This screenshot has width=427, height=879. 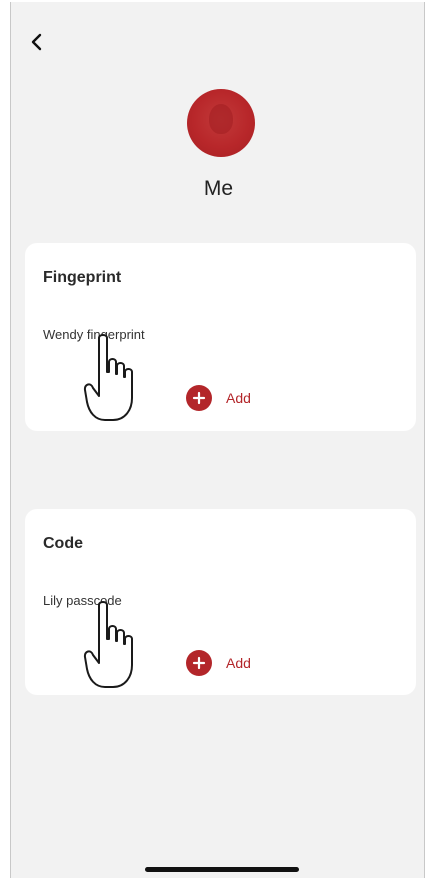 I want to click on code-list-item: Lily passcode, so click(x=82, y=600).